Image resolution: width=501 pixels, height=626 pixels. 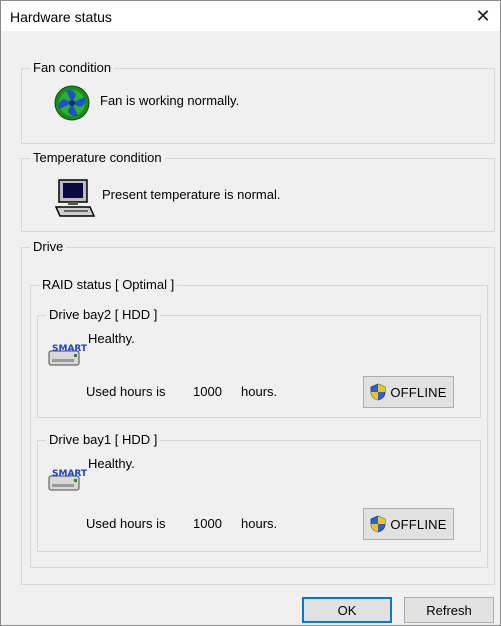 I want to click on close-icon: ✕, so click(x=483, y=16).